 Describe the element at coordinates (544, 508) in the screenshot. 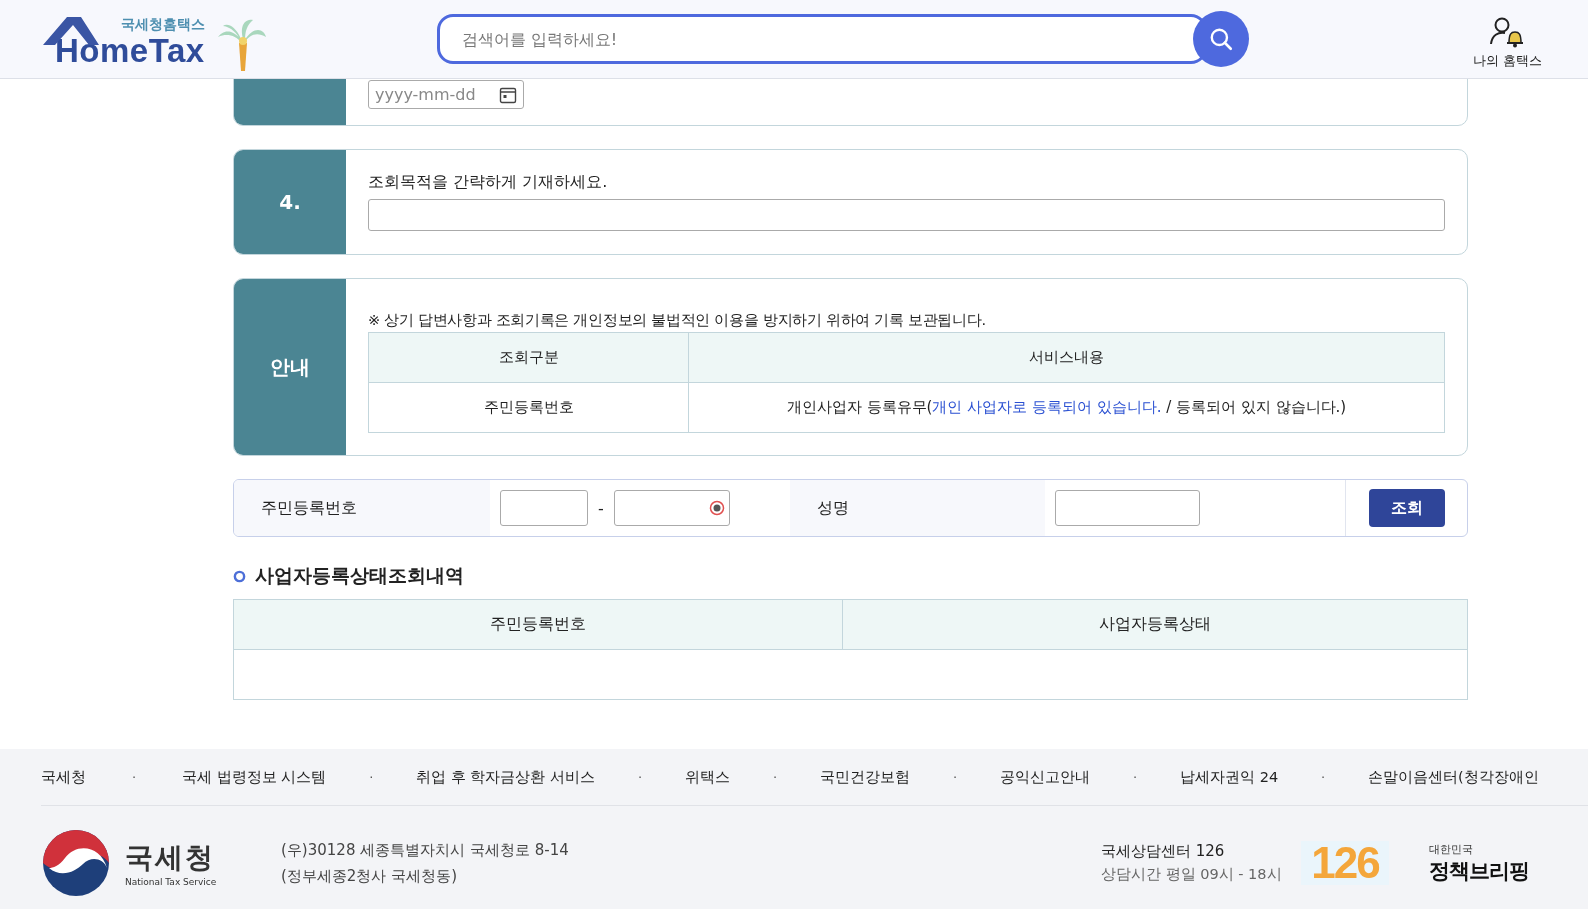

I see `id-front-field` at that location.